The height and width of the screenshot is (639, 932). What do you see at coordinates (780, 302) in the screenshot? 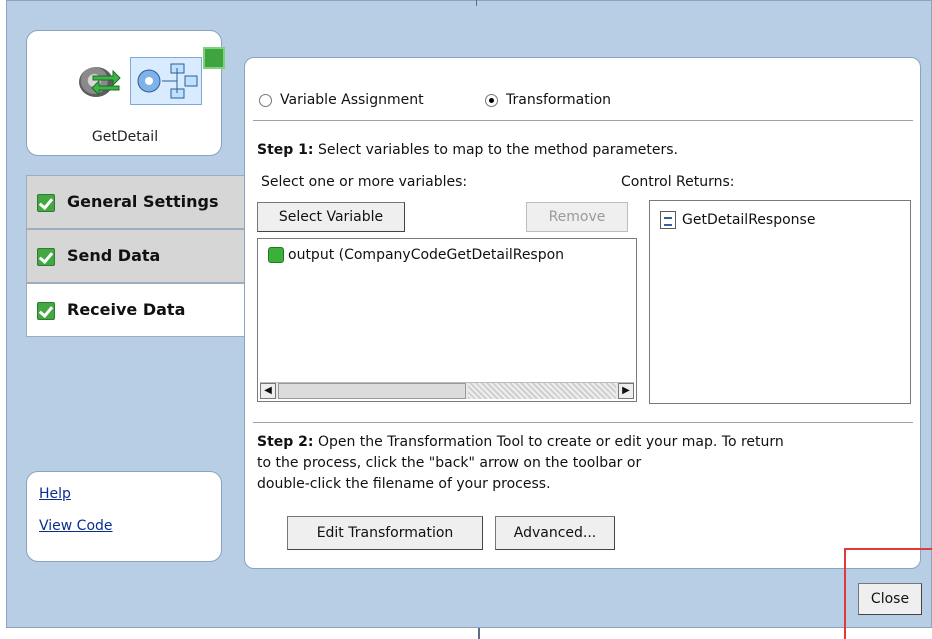
I see `control-returns-list: GetDetailResponse` at bounding box center [780, 302].